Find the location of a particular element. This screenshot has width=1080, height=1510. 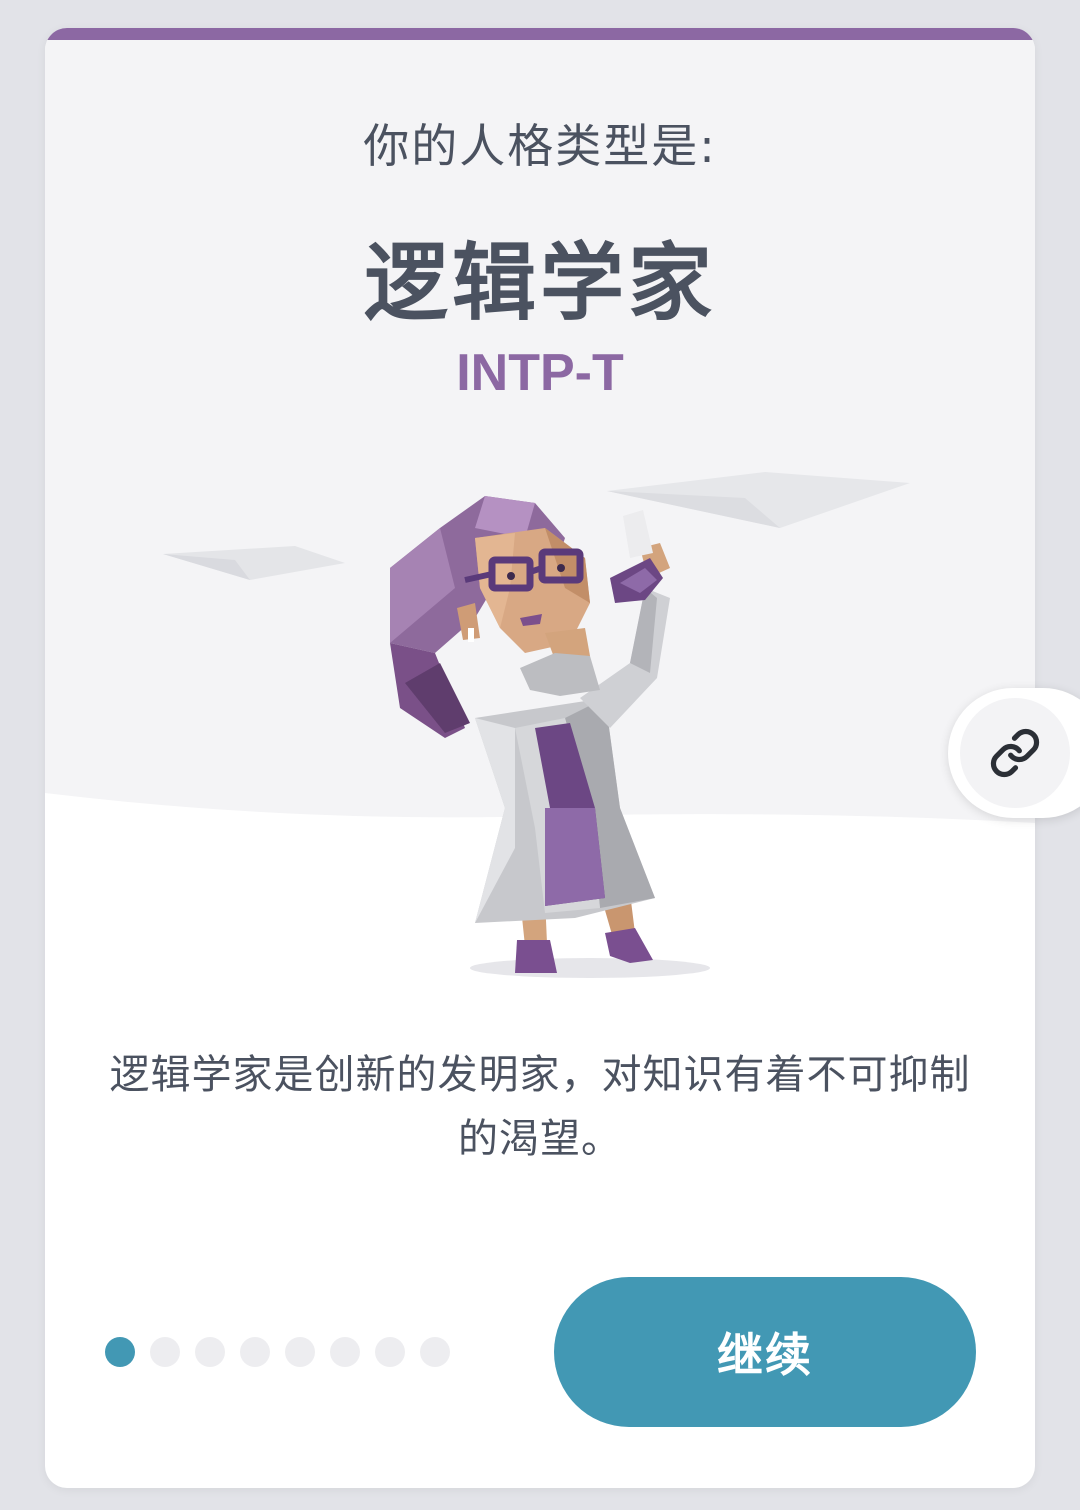

personality-description: 逻辑学家是创新的发明家，对知识有着不可抑制的渴望。 is located at coordinates (540, 1107).